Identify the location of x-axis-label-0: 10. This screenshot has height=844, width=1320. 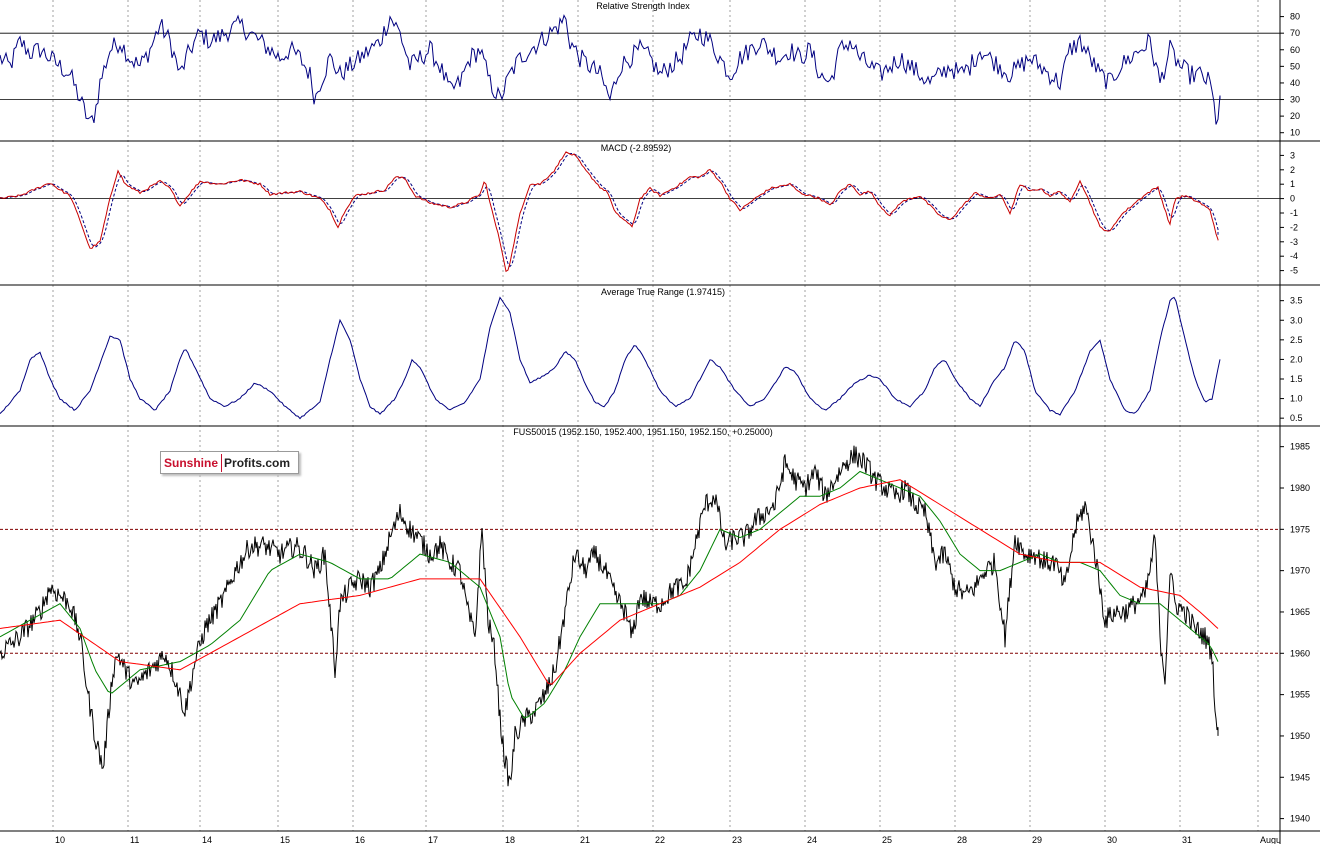
(60, 839).